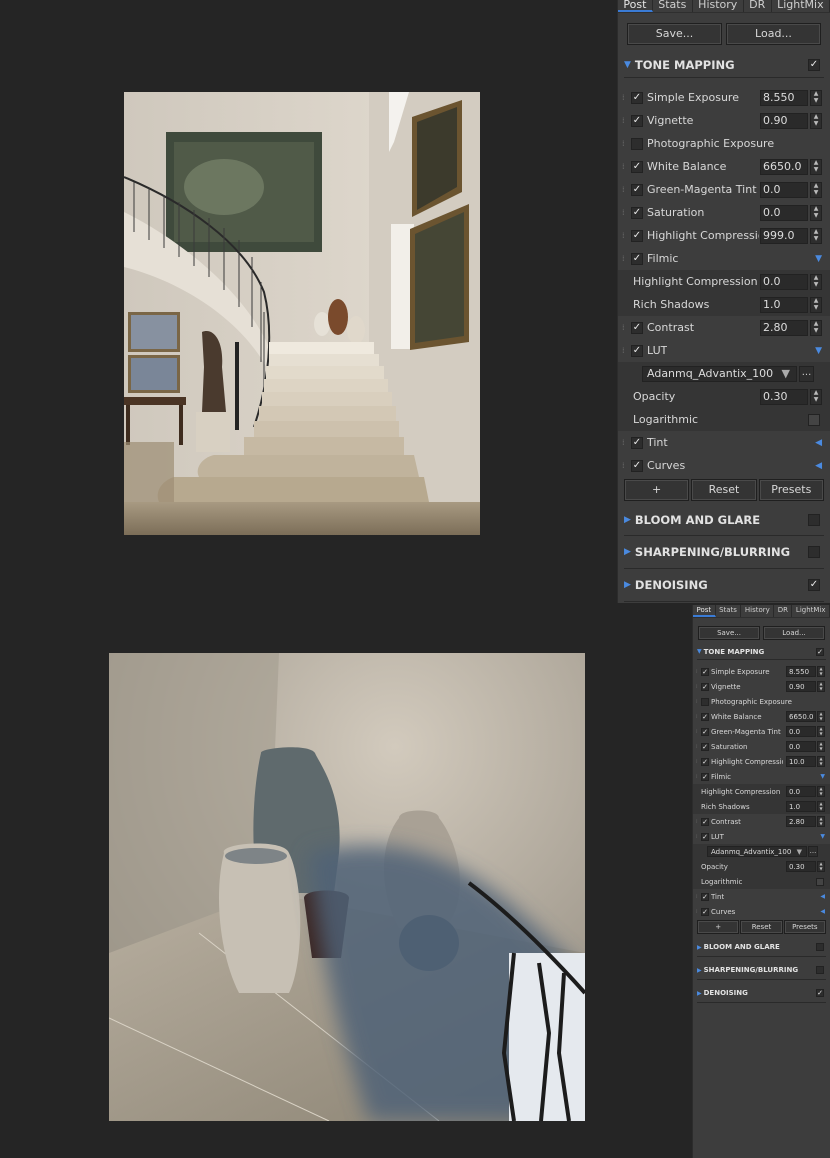  Describe the element at coordinates (705, 731) in the screenshot. I see `green-magenta-tint-checkbox: ✓` at that location.